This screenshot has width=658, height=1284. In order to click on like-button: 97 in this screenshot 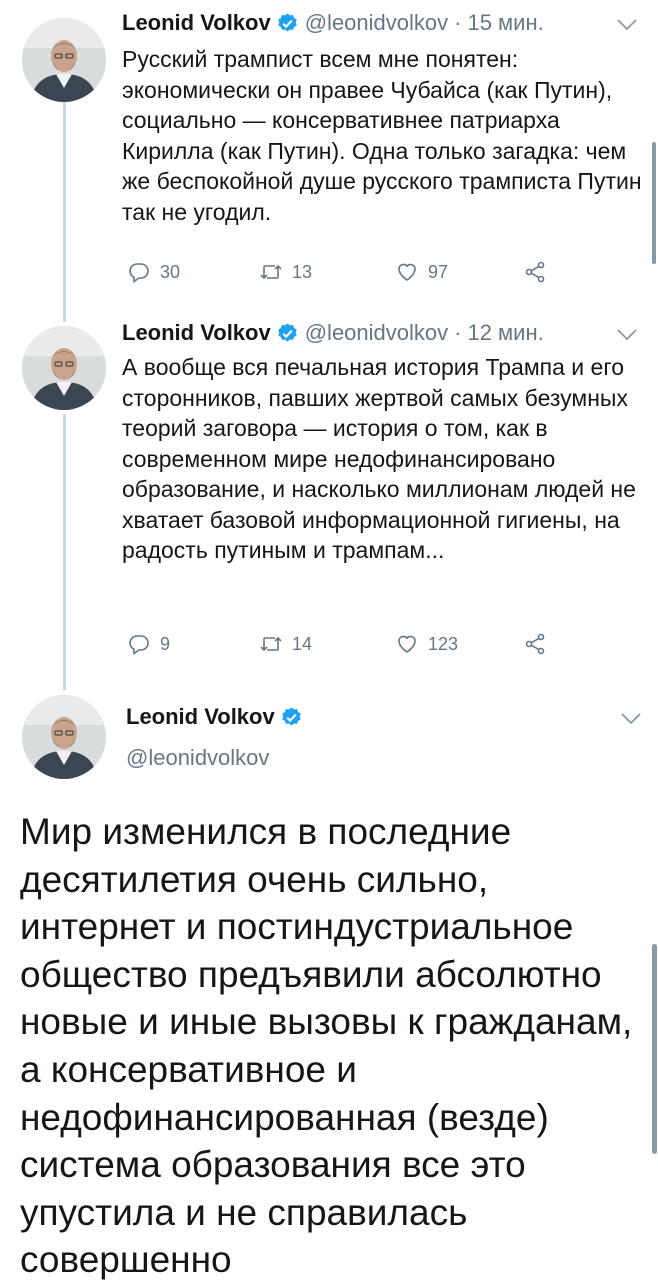, I will do `click(421, 272)`.